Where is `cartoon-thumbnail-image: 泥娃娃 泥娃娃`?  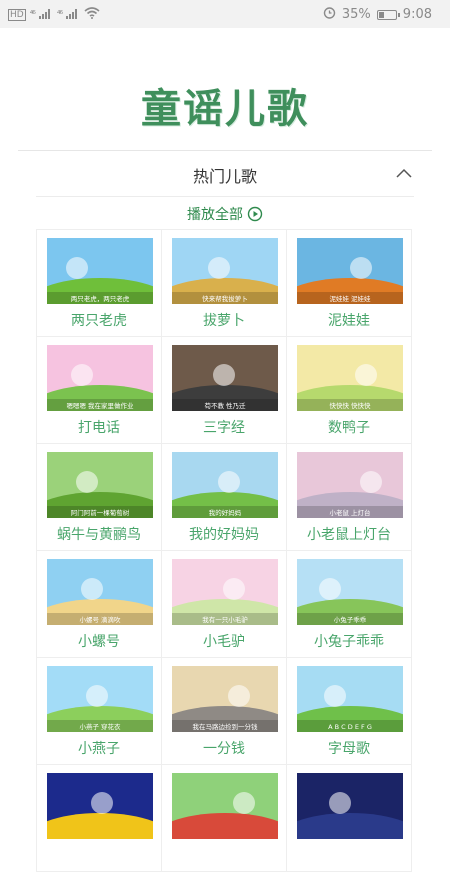 cartoon-thumbnail-image: 泥娃娃 泥娃娃 is located at coordinates (350, 271).